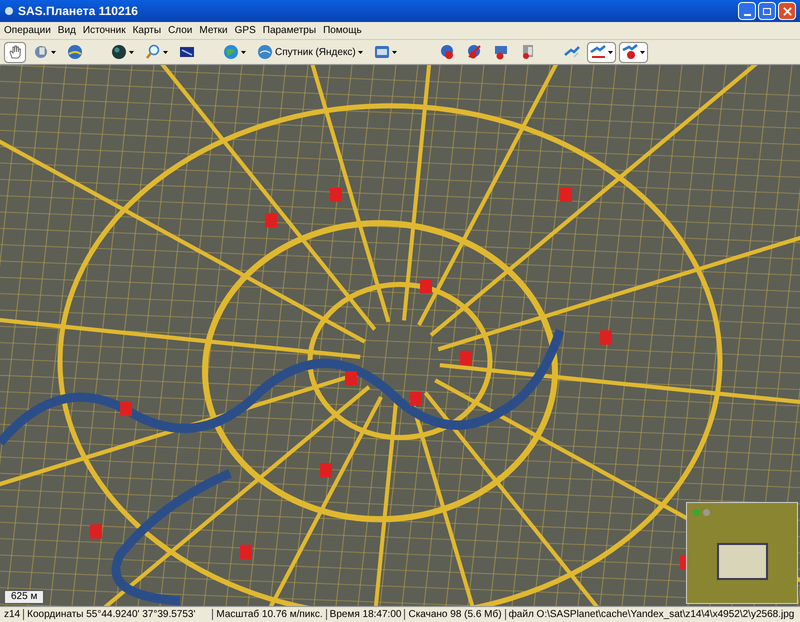  I want to click on status-text: Время 18:47:00, so click(366, 615).